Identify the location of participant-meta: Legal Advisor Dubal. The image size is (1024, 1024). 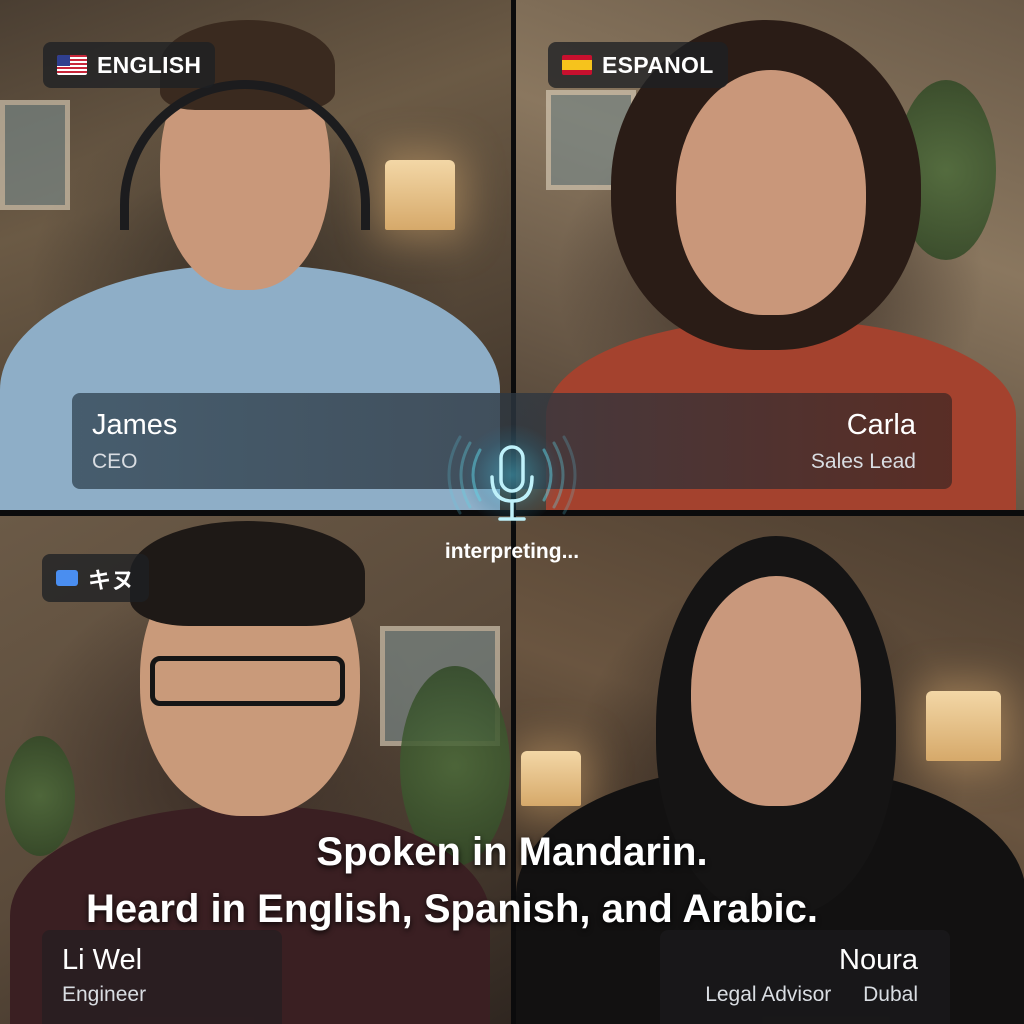
(789, 995).